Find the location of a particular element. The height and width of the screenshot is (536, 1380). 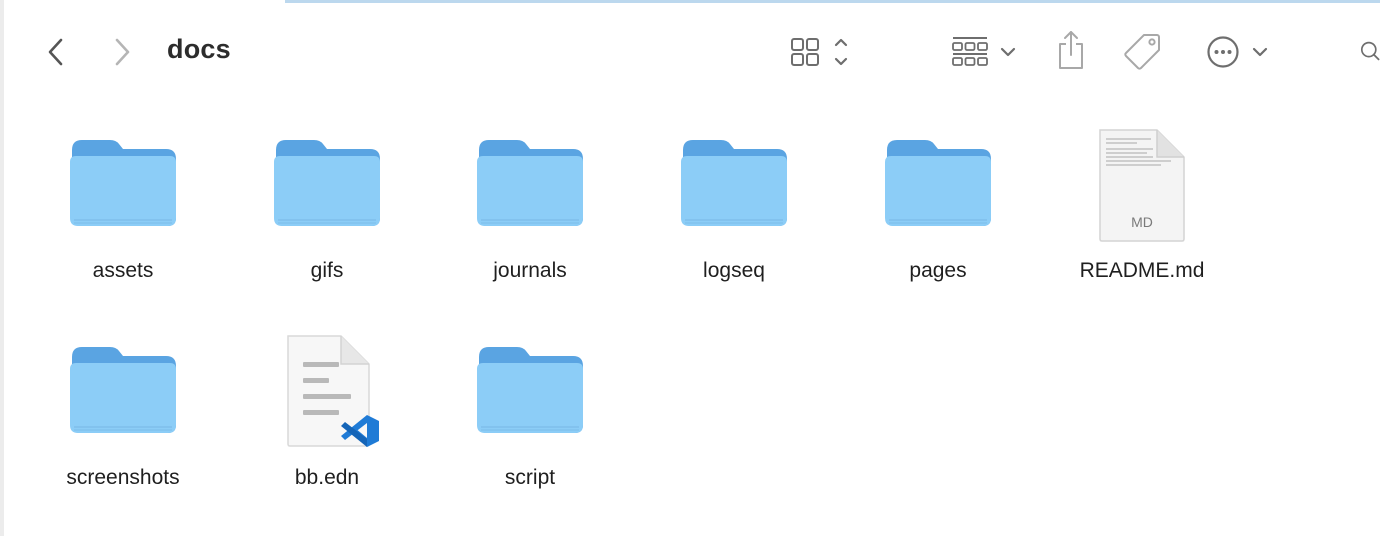

file-item-label: README.md is located at coordinates (1142, 270).